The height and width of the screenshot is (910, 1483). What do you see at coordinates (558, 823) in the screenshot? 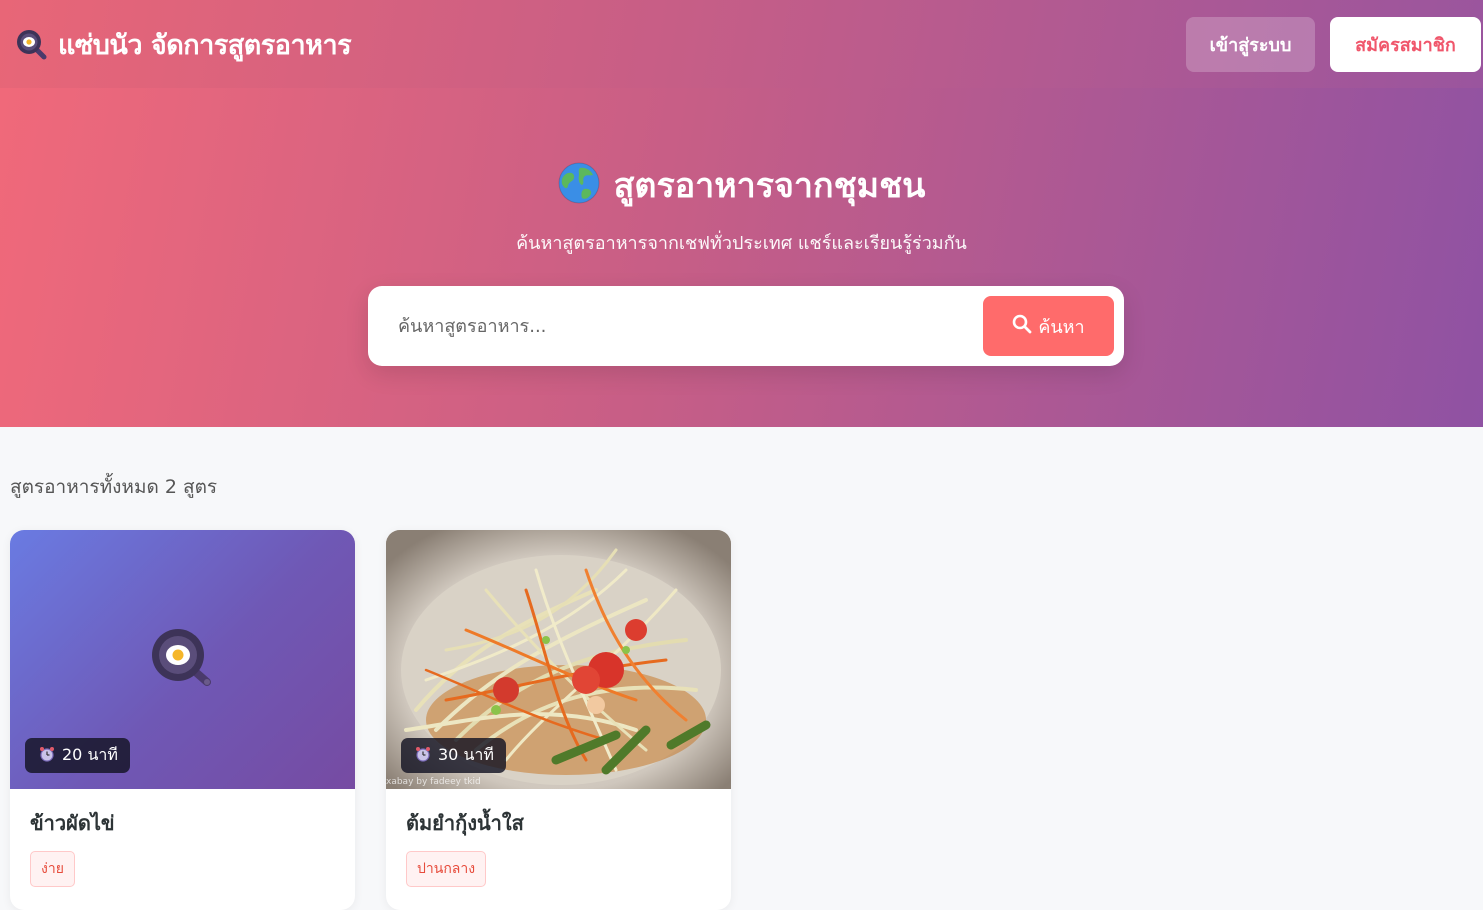
I see `recipe-title: ต้มยำกุ้งน้ำใส` at bounding box center [558, 823].